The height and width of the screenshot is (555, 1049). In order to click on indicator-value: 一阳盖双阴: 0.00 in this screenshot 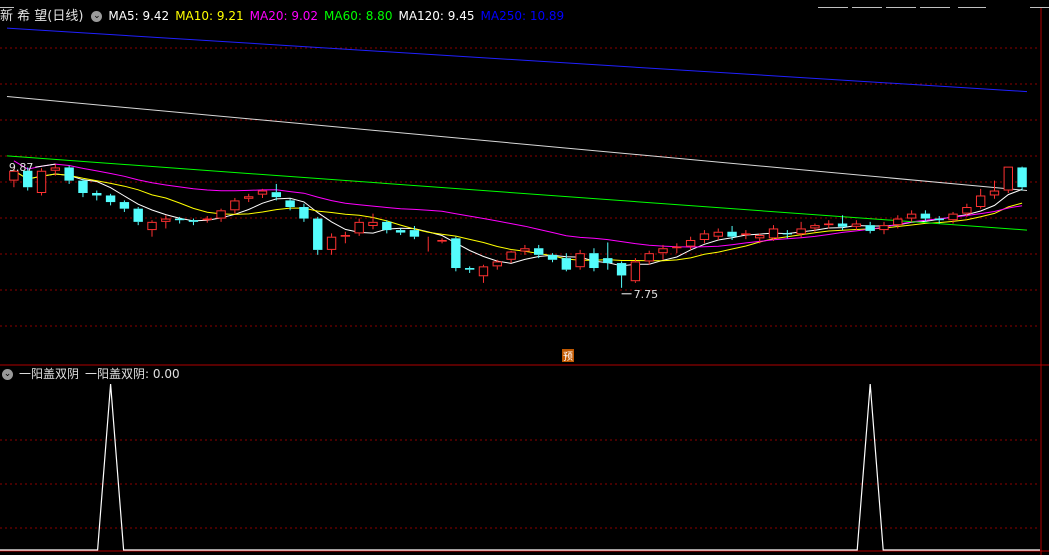, I will do `click(132, 374)`.